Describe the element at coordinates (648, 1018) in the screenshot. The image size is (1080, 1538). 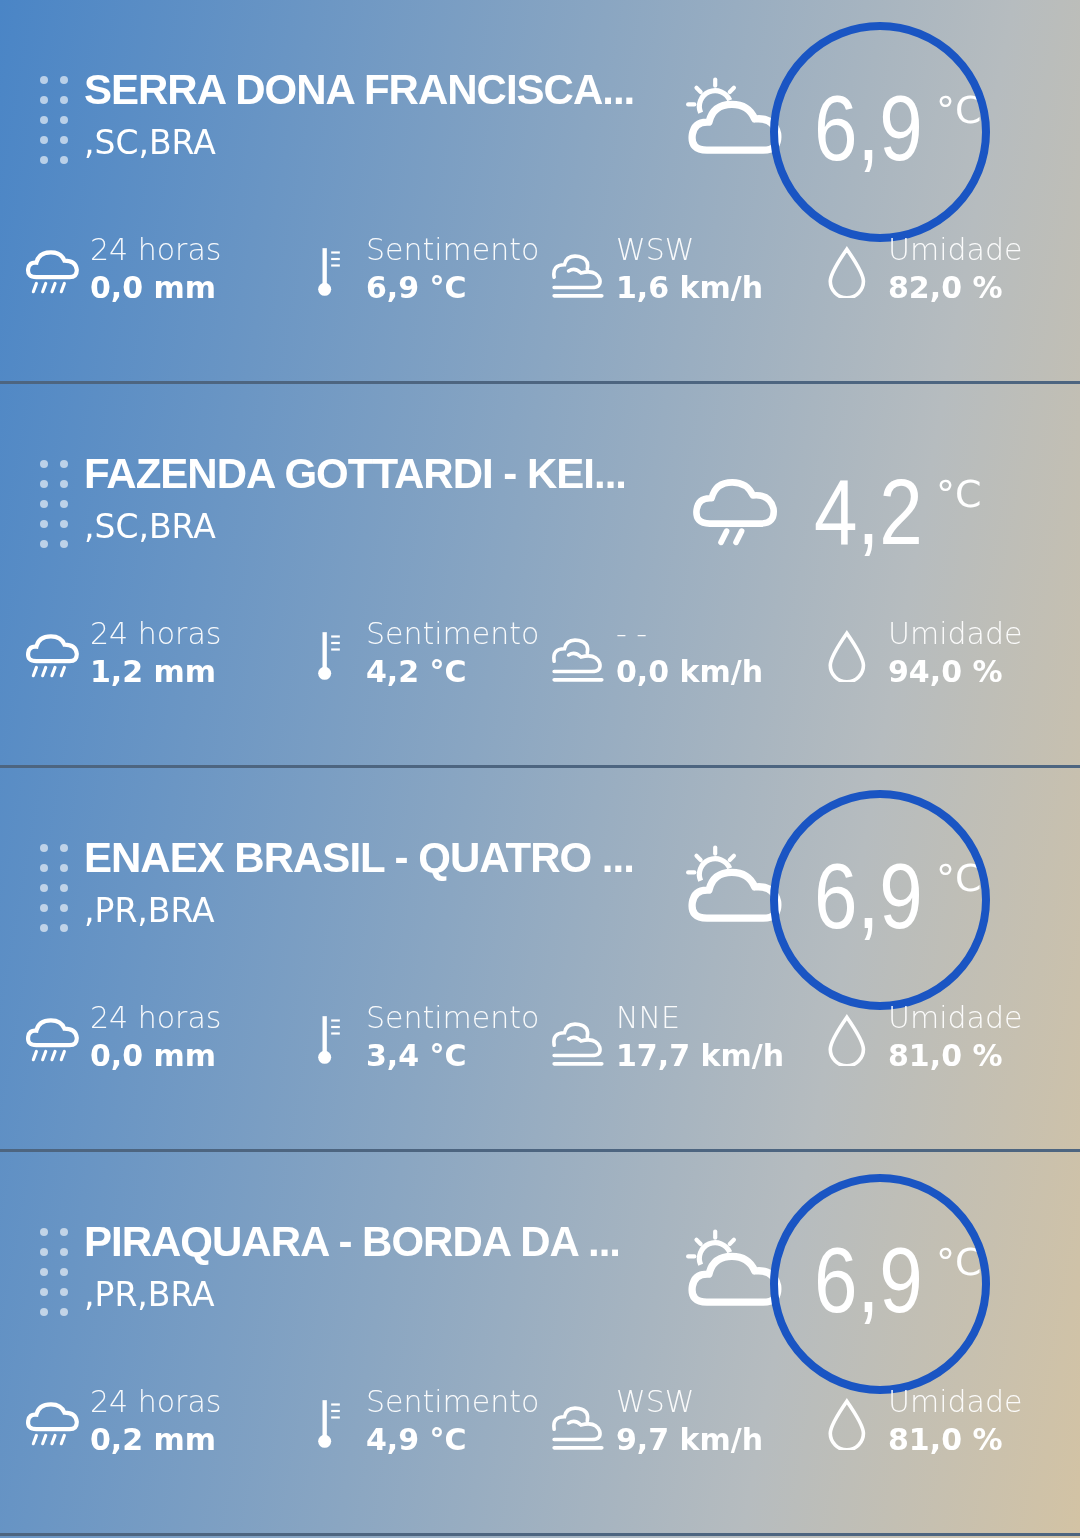
I see `stat-label: NNE` at that location.